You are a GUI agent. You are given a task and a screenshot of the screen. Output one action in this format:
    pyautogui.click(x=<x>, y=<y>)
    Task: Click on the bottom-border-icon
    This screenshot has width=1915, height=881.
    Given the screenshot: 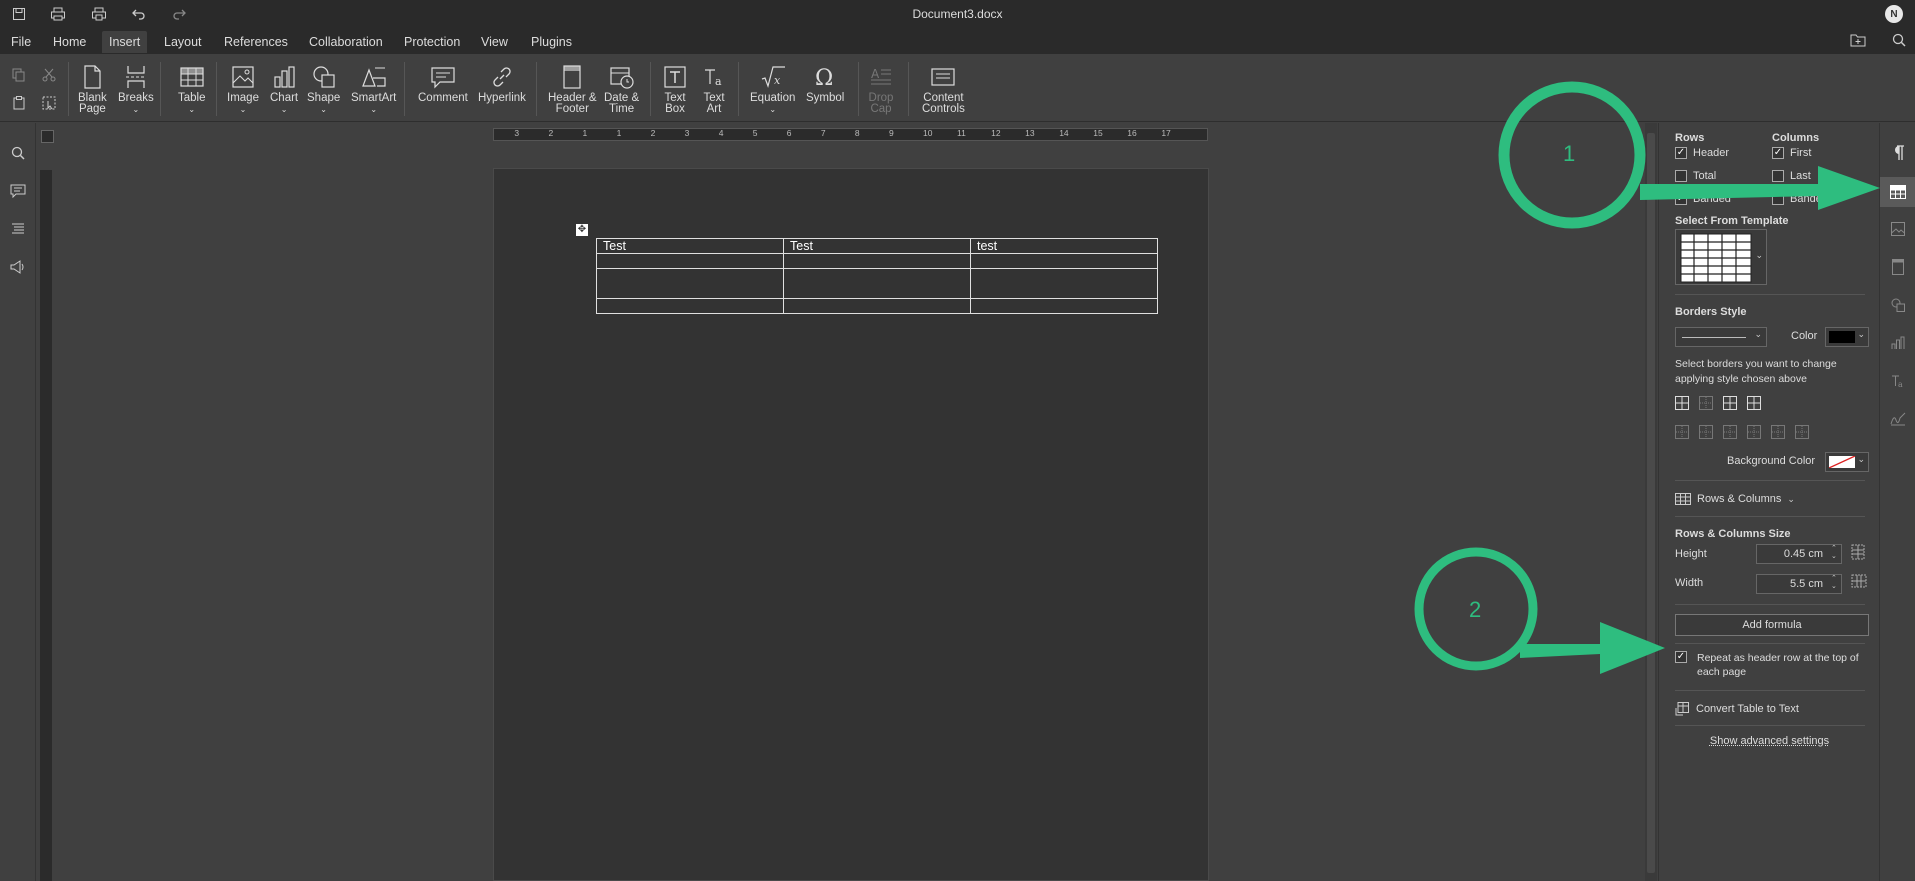 What is the action you would take?
    pyautogui.click(x=1802, y=432)
    